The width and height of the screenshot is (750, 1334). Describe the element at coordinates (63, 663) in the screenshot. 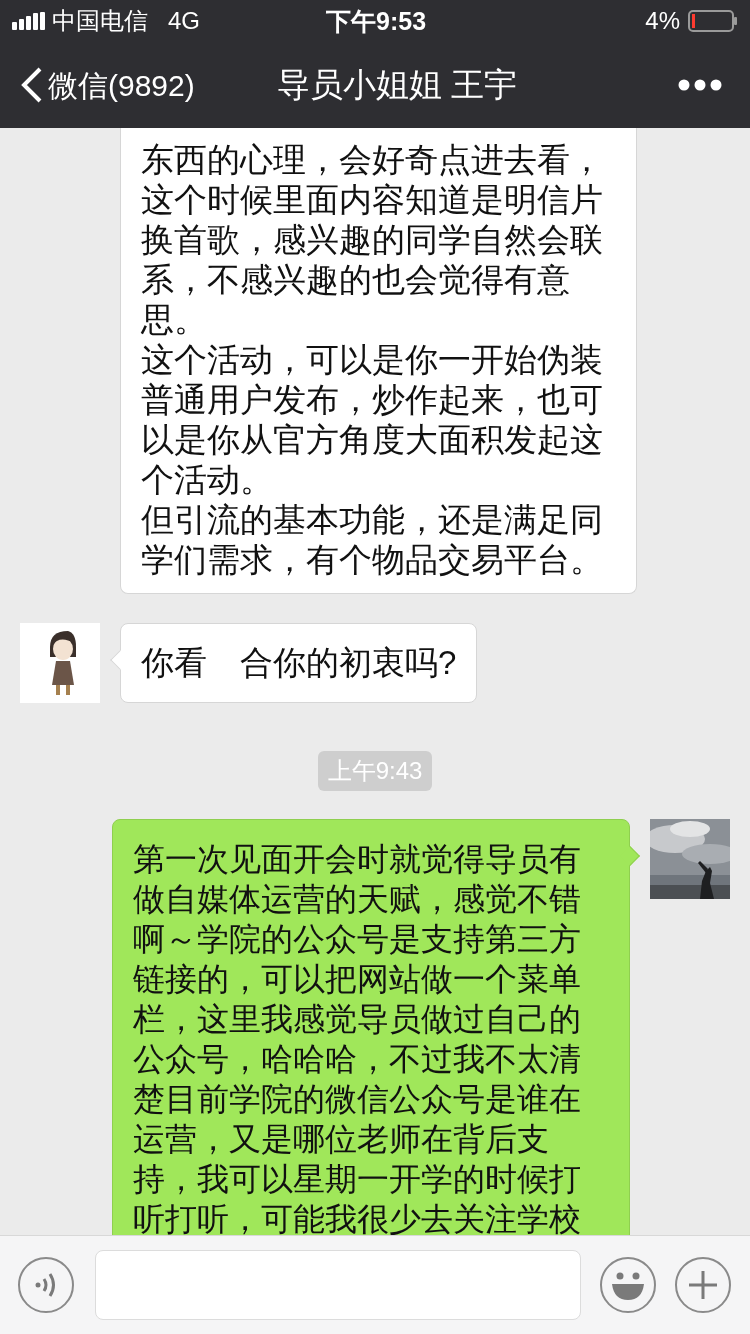

I see `girl-figure-drawing` at that location.